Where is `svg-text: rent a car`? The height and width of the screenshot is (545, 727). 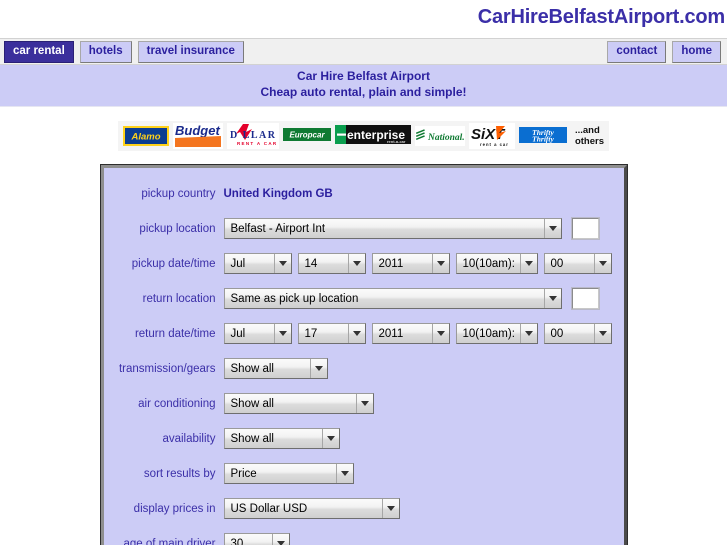
svg-text: rent a car is located at coordinates (494, 144).